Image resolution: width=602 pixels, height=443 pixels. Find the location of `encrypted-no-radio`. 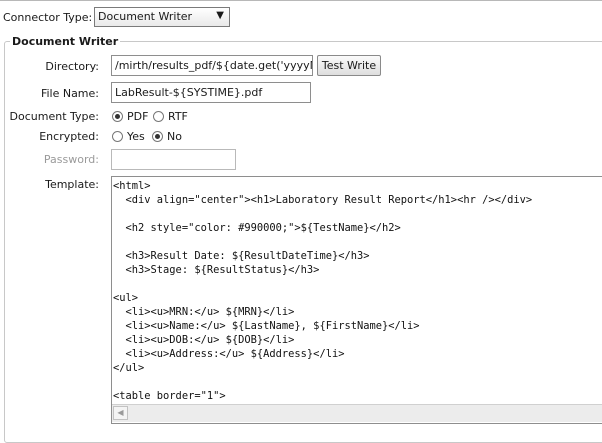

encrypted-no-radio is located at coordinates (157, 136).